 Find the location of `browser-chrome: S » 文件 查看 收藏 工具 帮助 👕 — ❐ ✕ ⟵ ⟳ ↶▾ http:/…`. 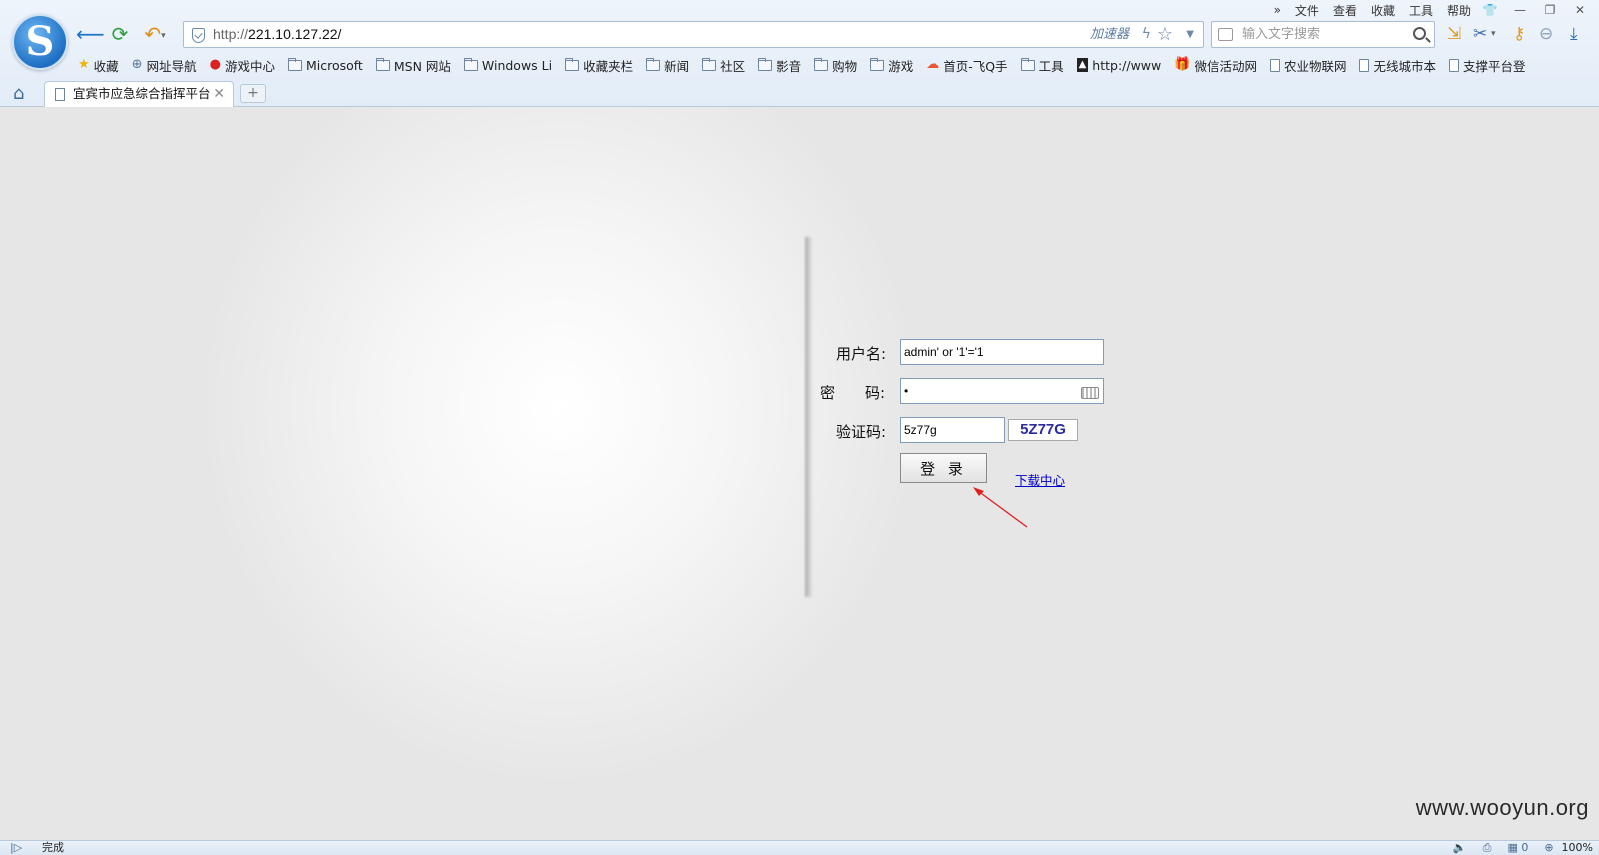

browser-chrome: S » 文件 查看 收藏 工具 帮助 👕 — ❐ ✕ ⟵ ⟳ ↶▾ http:/… is located at coordinates (799, 53).